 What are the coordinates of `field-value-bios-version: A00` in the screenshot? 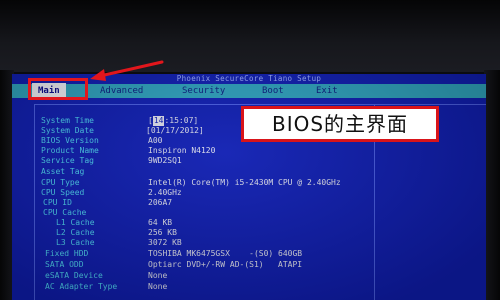 It's located at (155, 140).